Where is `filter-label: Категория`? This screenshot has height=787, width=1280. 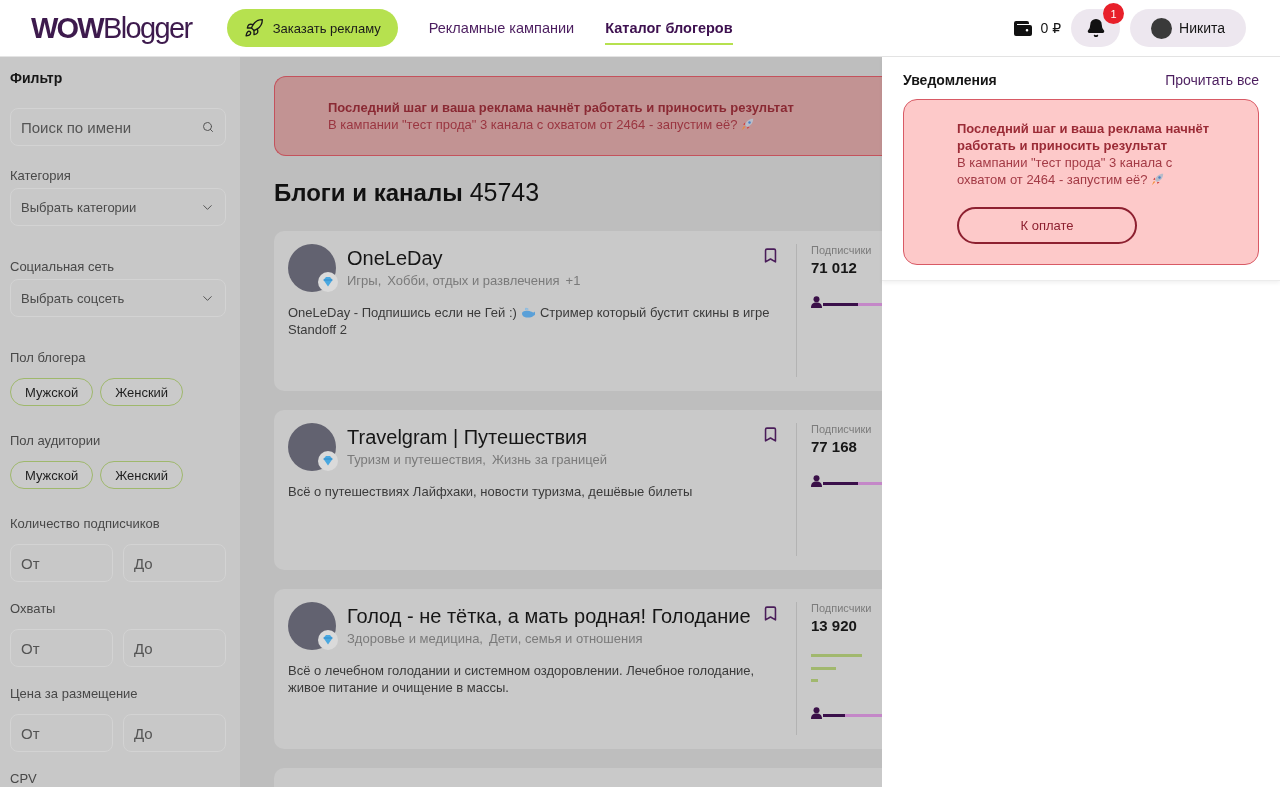
filter-label: Категория is located at coordinates (41, 176).